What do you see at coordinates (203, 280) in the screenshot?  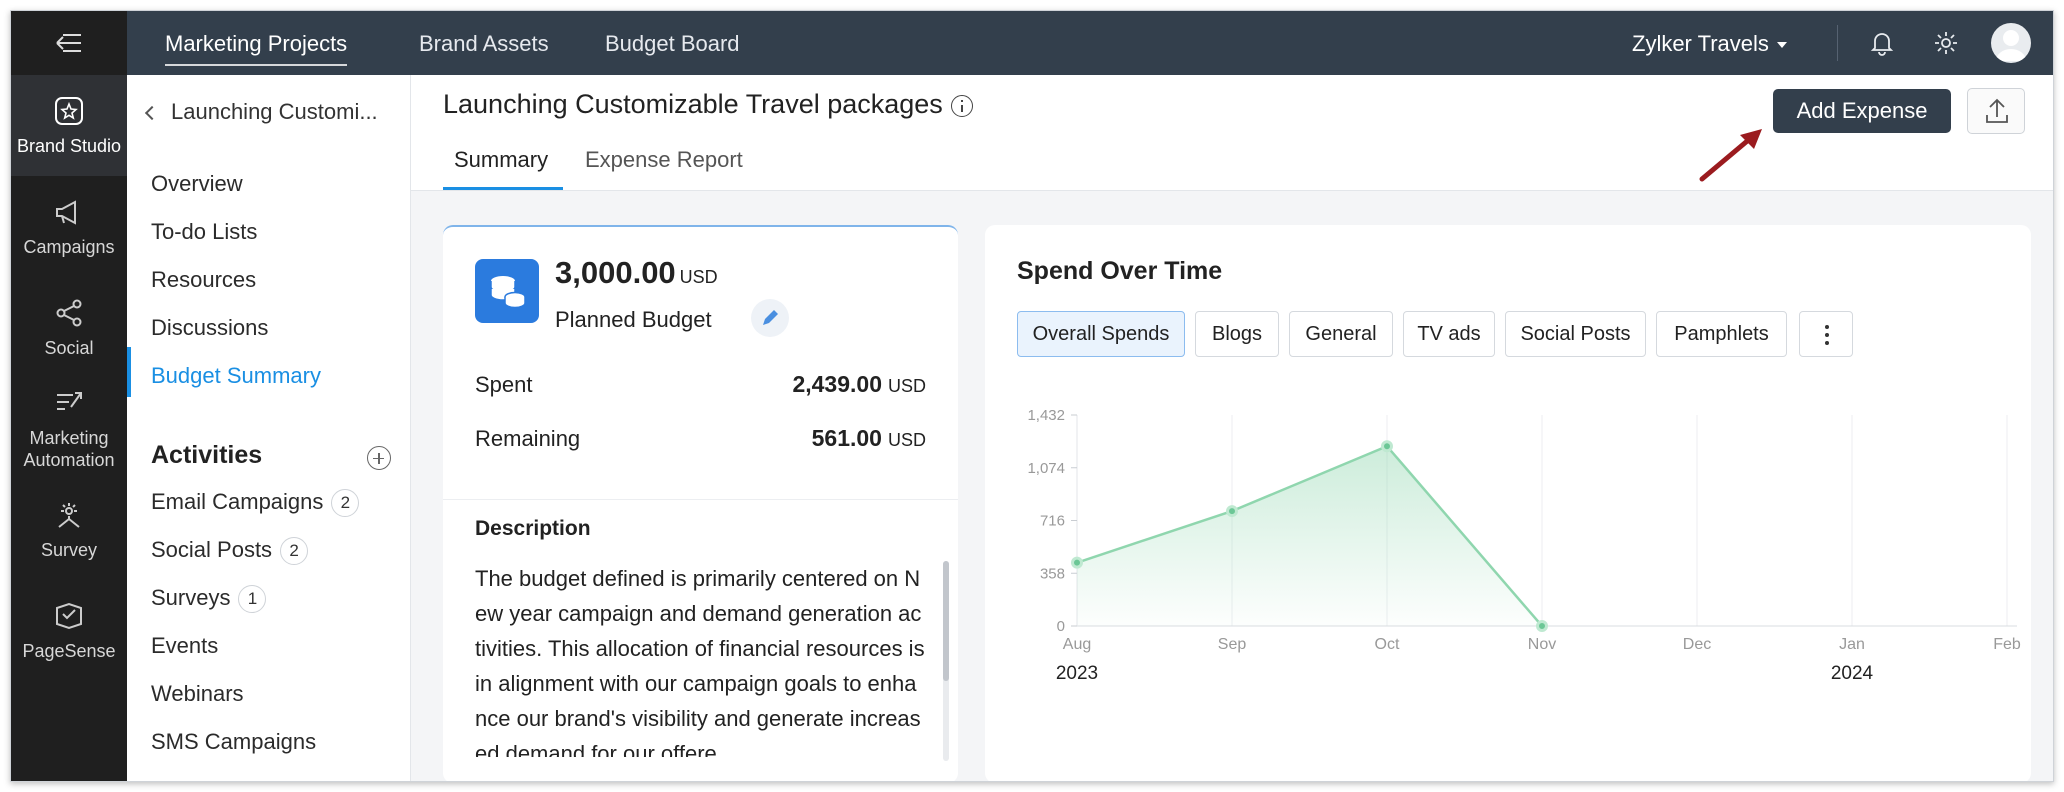 I see `sidebar-item-resources: Resources` at bounding box center [203, 280].